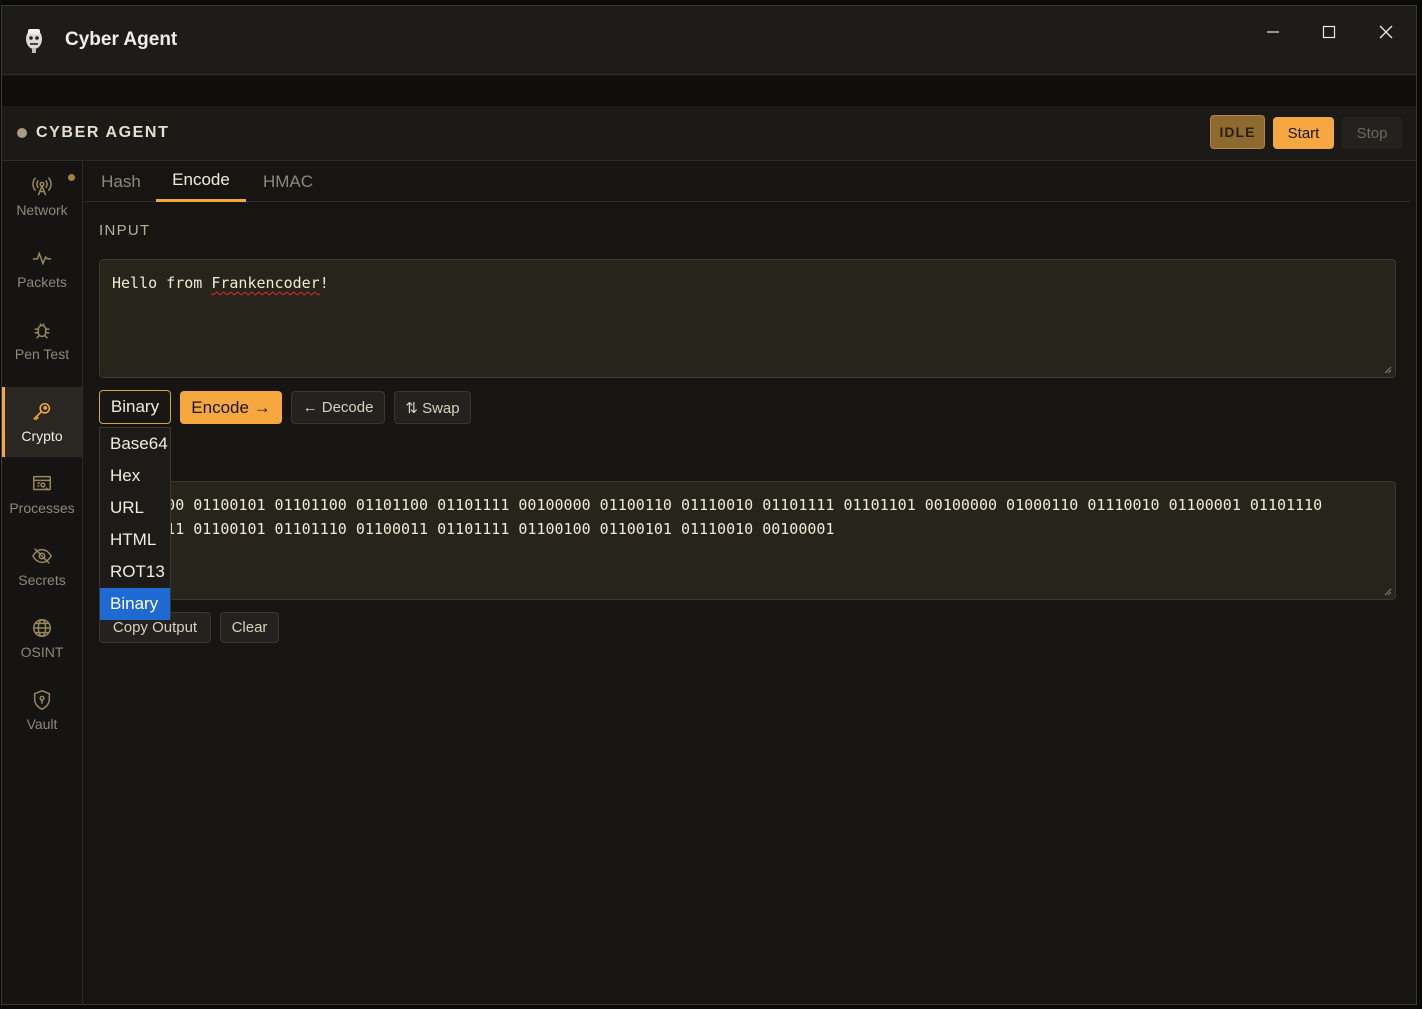 The height and width of the screenshot is (1009, 1422). What do you see at coordinates (135, 444) in the screenshot?
I see `dropdown-option-base64: Base64` at bounding box center [135, 444].